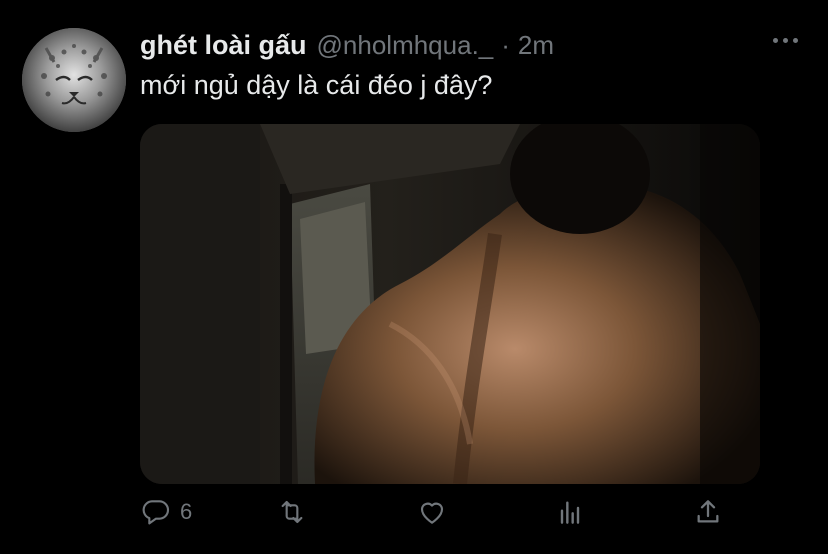  Describe the element at coordinates (316, 85) in the screenshot. I see `tweet-text: mới ngủ dậy là cái đéo j đây?` at that location.